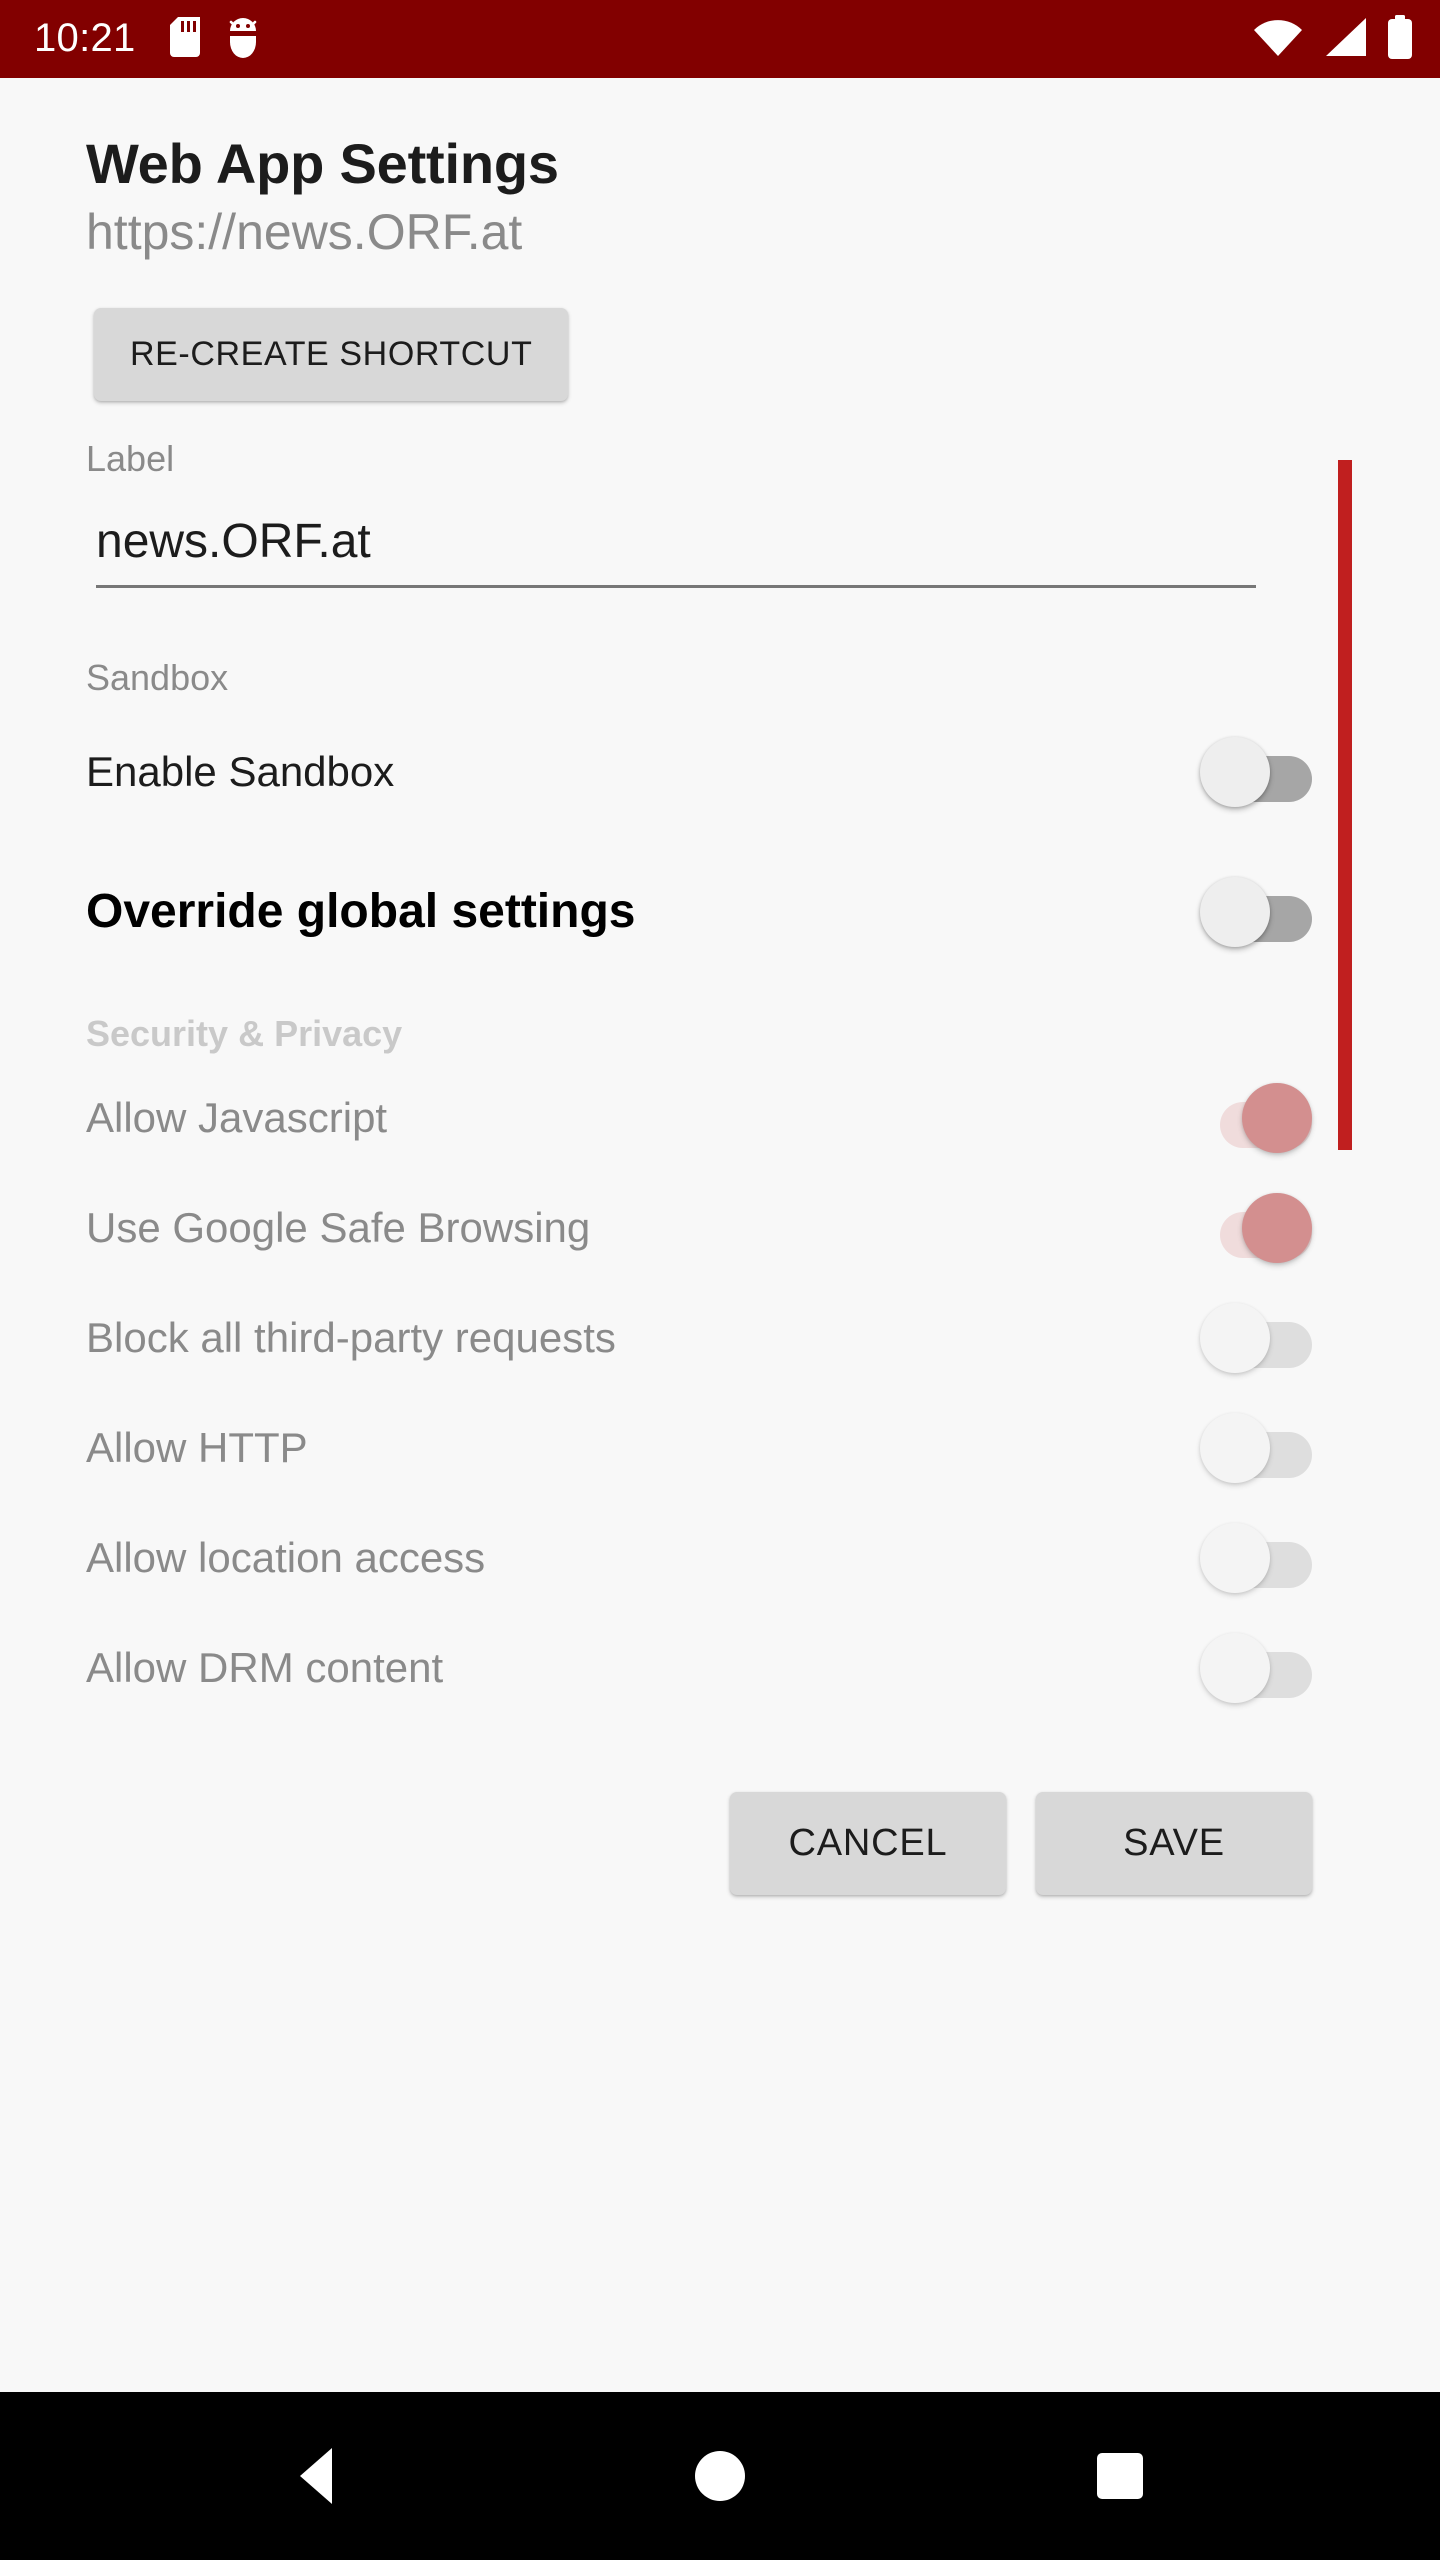 This screenshot has height=2560, width=1440. I want to click on page-title: Web App Settings, so click(322, 163).